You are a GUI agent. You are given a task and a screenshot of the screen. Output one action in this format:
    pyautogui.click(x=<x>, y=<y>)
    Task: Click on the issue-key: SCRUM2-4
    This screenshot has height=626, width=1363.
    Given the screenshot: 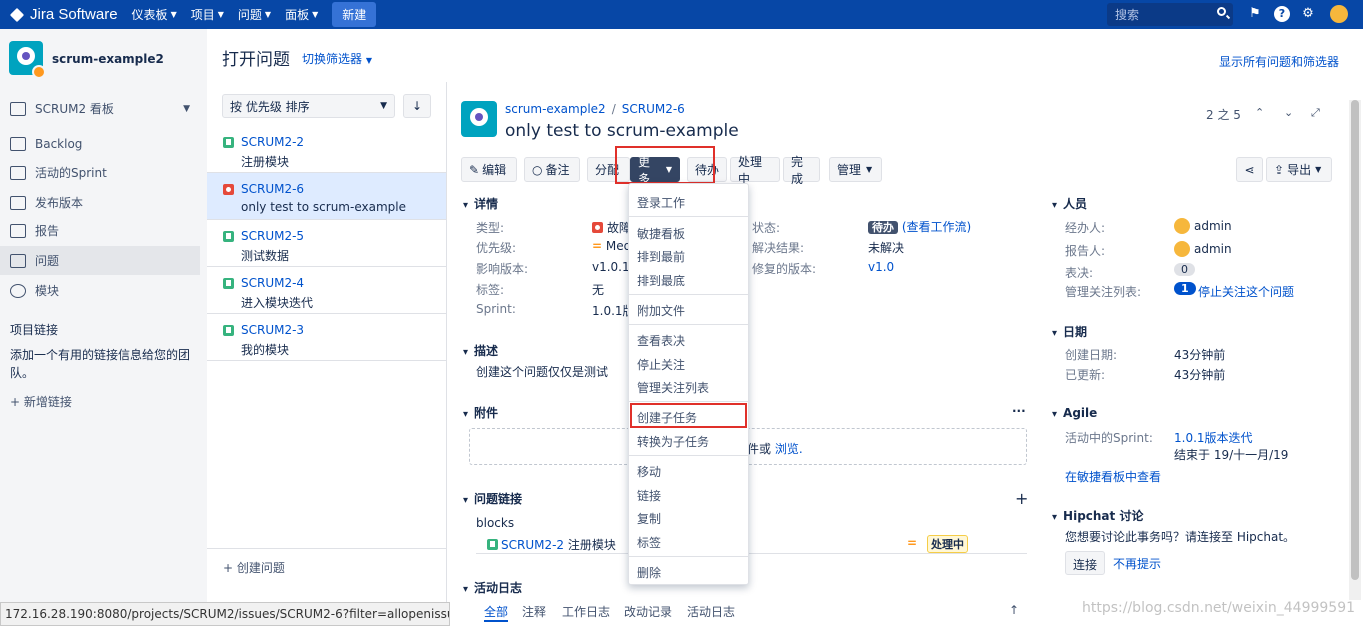 What is the action you would take?
    pyautogui.click(x=272, y=283)
    